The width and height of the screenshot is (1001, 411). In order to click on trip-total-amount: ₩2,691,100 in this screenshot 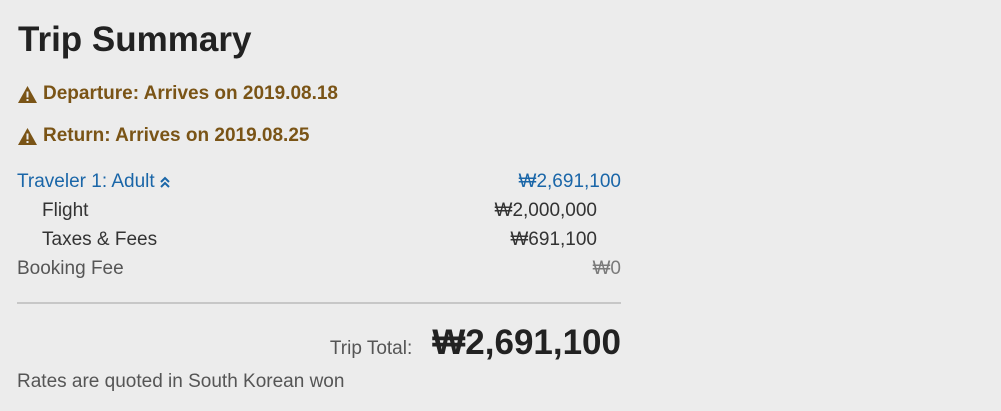, I will do `click(526, 342)`.